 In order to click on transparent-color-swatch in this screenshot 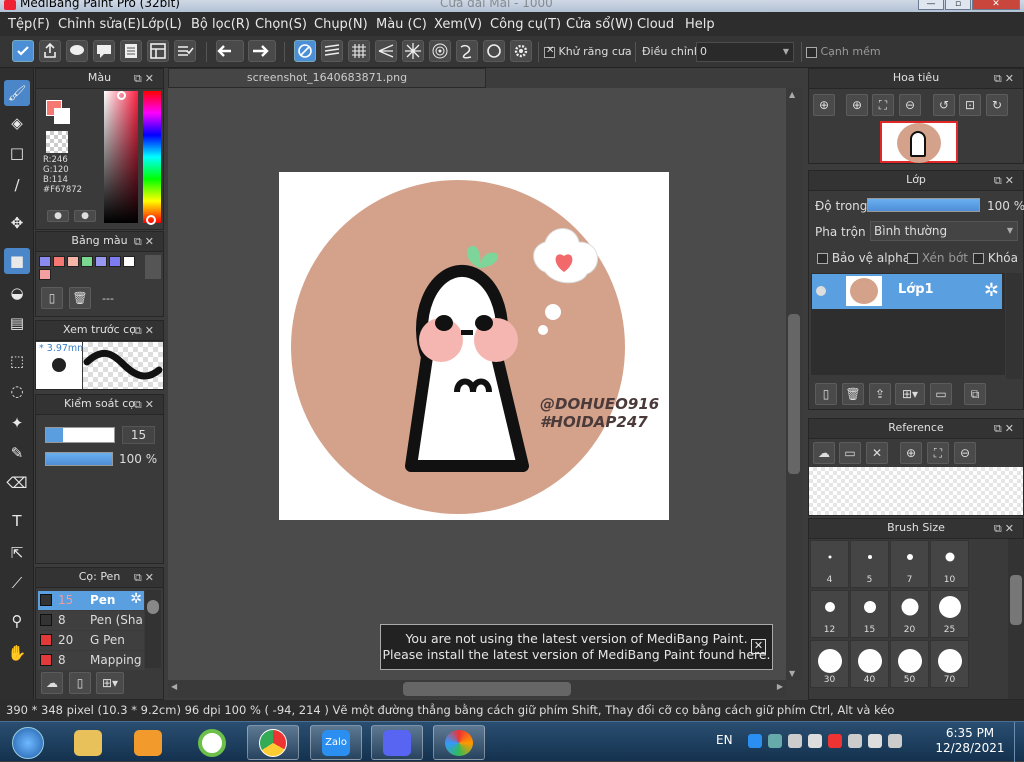, I will do `click(57, 142)`.